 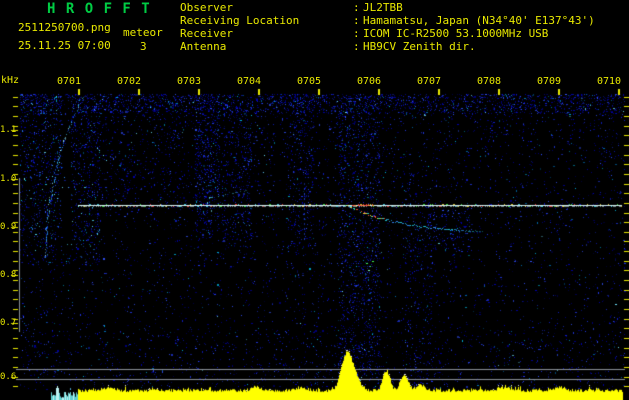 What do you see at coordinates (8, 377) in the screenshot?
I see `freq-label-0.6: 0.6` at bounding box center [8, 377].